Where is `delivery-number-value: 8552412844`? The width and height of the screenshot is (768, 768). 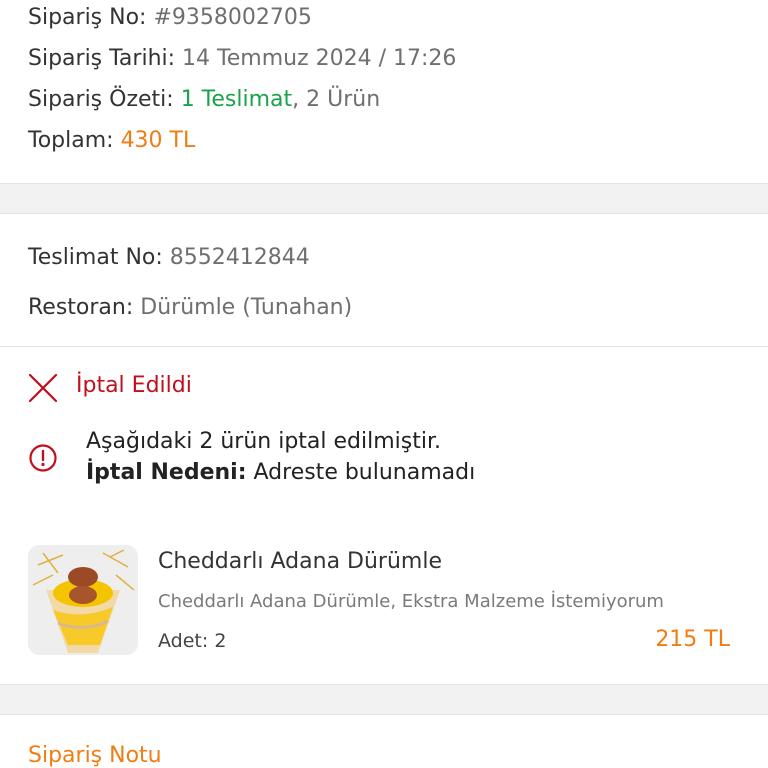
delivery-number-value: 8552412844 is located at coordinates (239, 257).